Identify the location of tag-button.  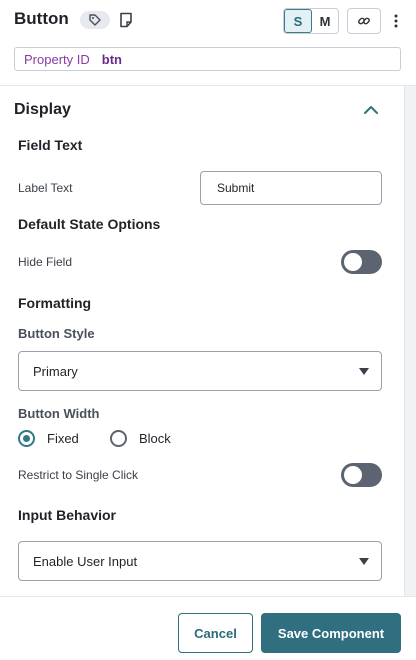
(95, 20).